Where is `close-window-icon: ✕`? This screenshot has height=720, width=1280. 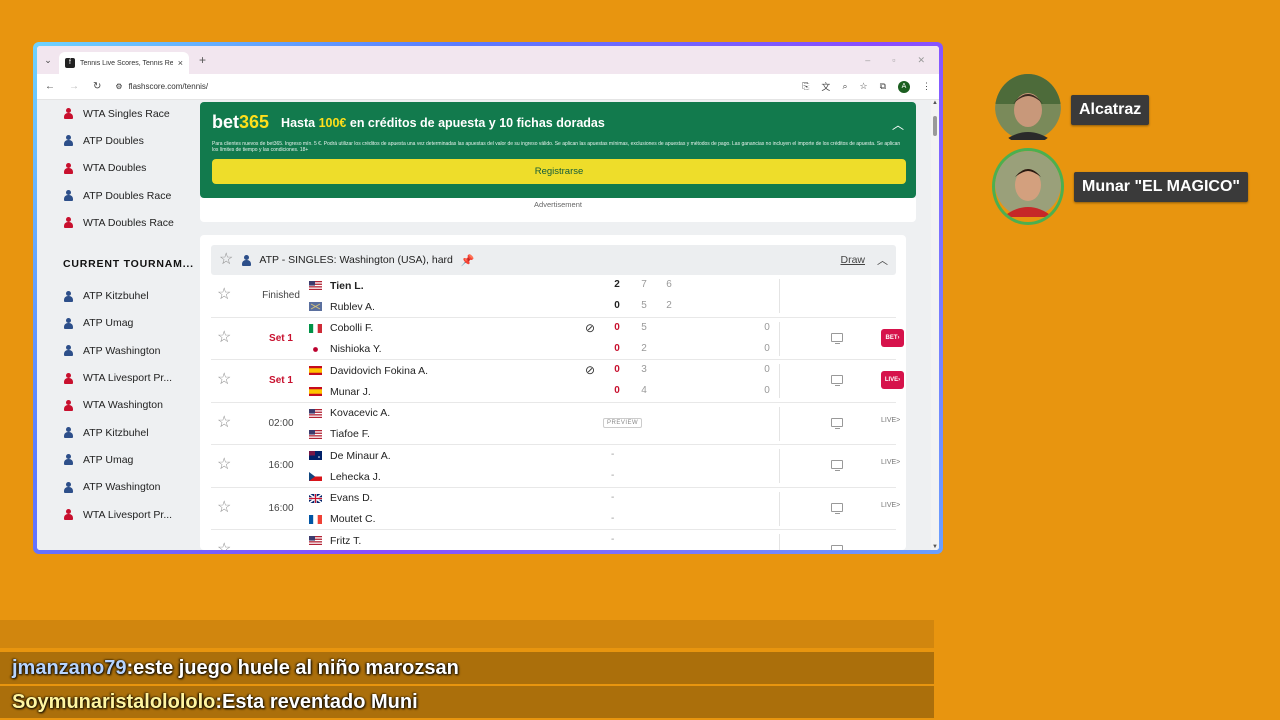
close-window-icon: ✕ is located at coordinates (921, 60).